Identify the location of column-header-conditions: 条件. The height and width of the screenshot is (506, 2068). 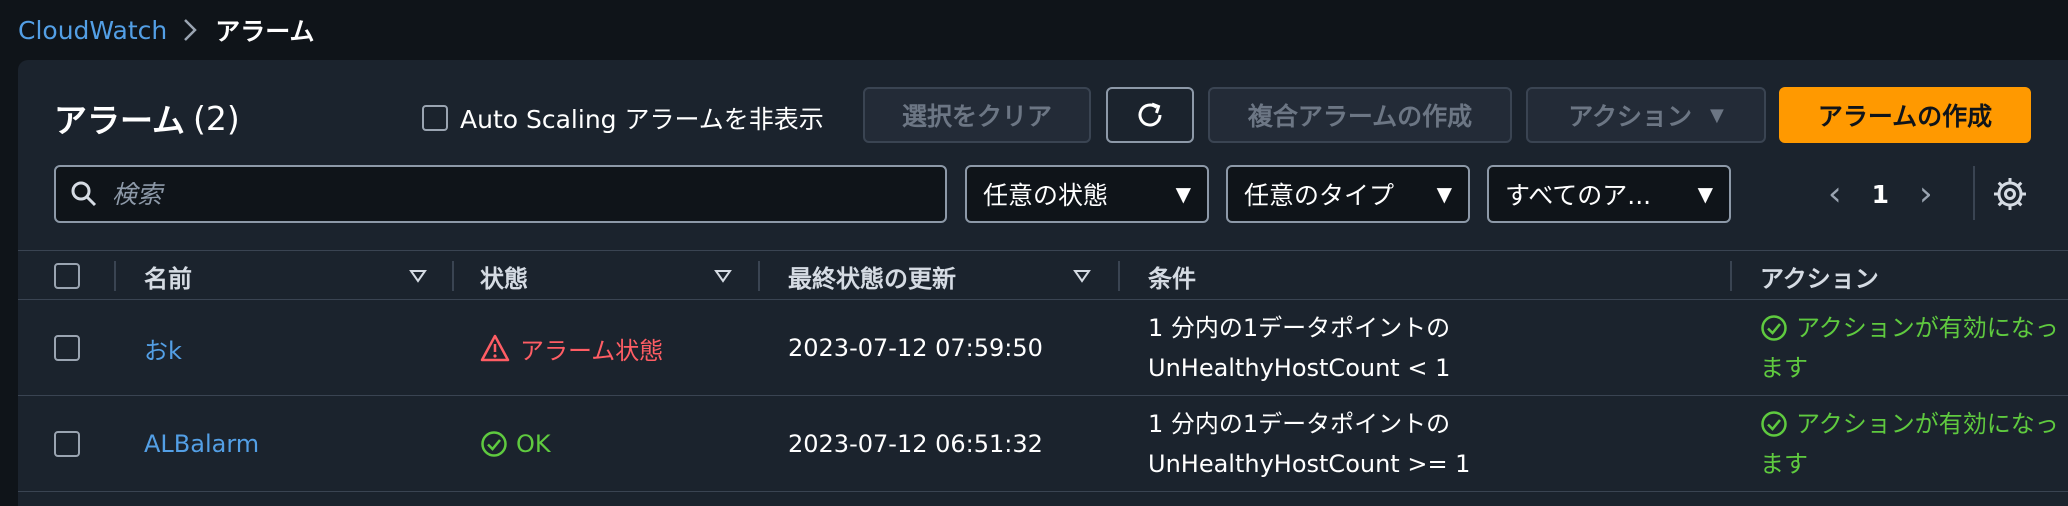
(1172, 278).